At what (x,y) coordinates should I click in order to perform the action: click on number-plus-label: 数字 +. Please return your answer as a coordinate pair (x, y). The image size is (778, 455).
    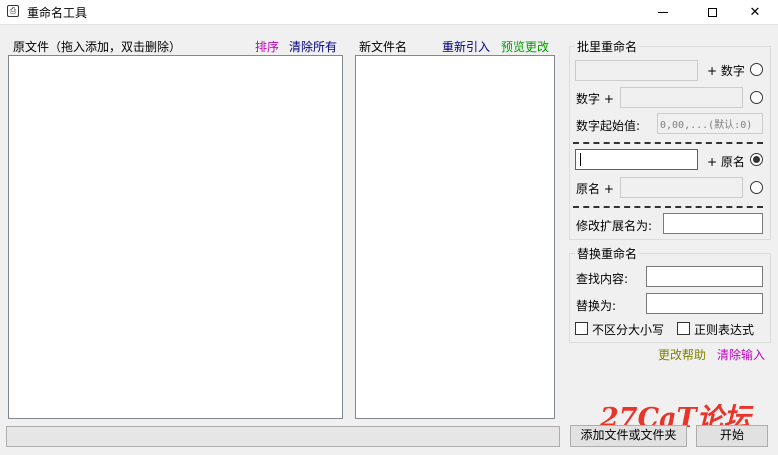
    Looking at the image, I should click on (595, 99).